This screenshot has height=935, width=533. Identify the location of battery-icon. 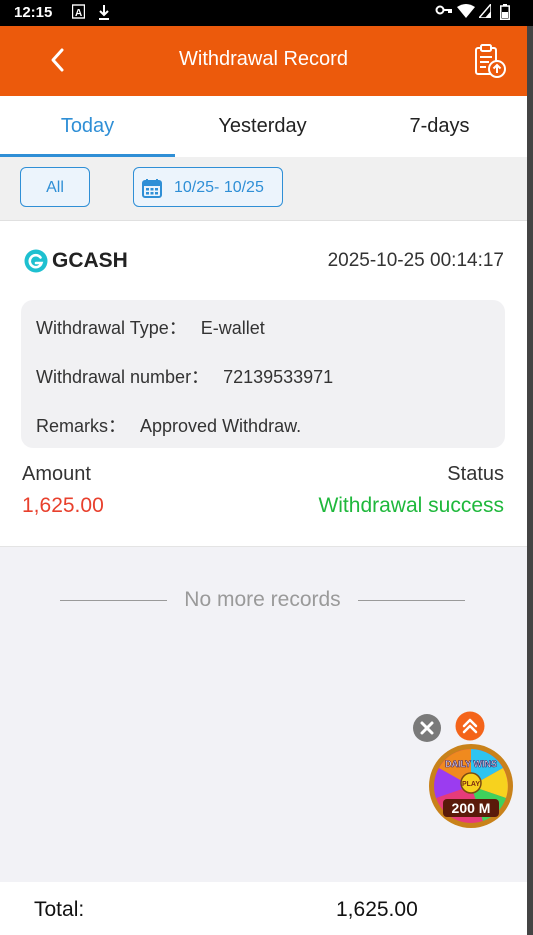
(505, 13).